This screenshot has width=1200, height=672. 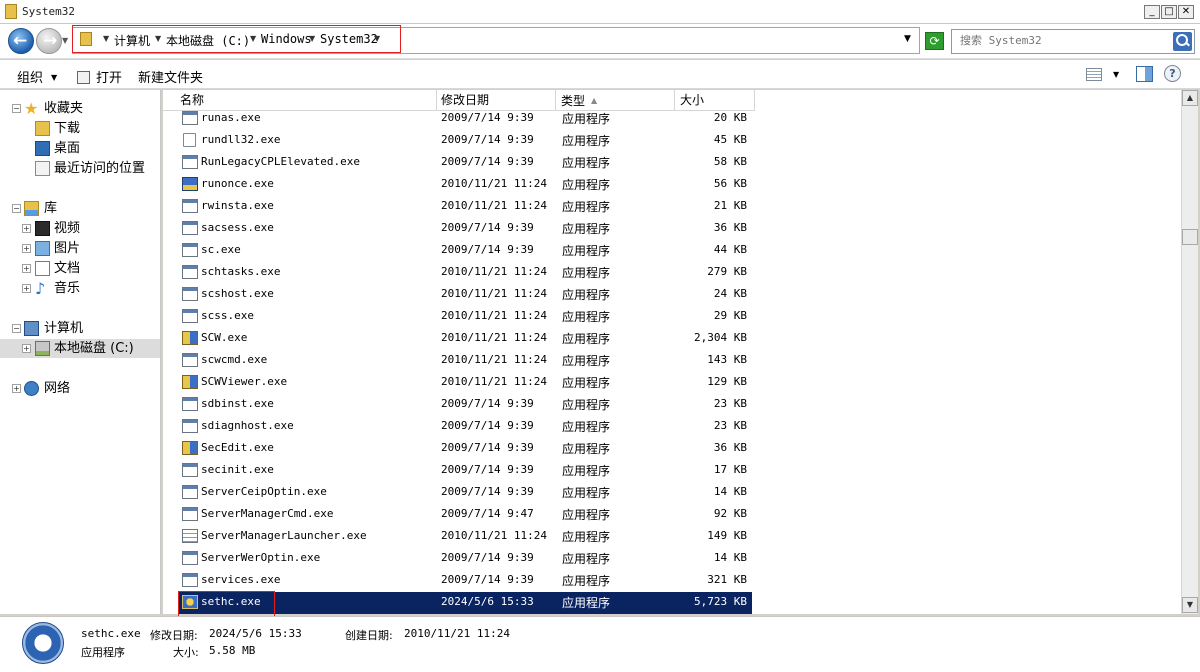 I want to click on column-header-size: 大小, so click(x=715, y=100).